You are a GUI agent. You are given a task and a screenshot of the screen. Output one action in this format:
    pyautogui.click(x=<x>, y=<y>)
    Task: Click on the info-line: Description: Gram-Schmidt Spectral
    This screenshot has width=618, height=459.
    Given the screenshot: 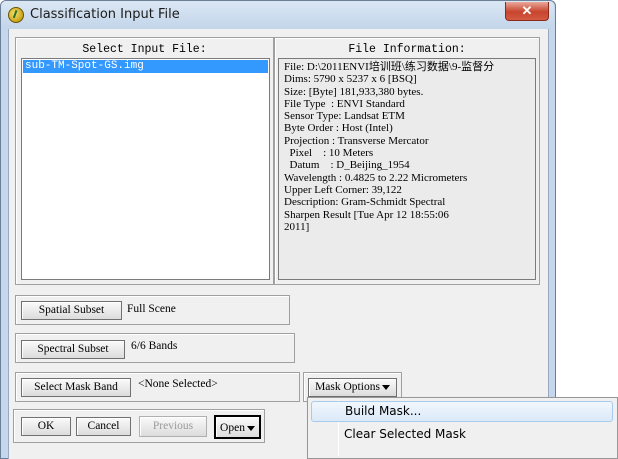 What is the action you would take?
    pyautogui.click(x=365, y=202)
    